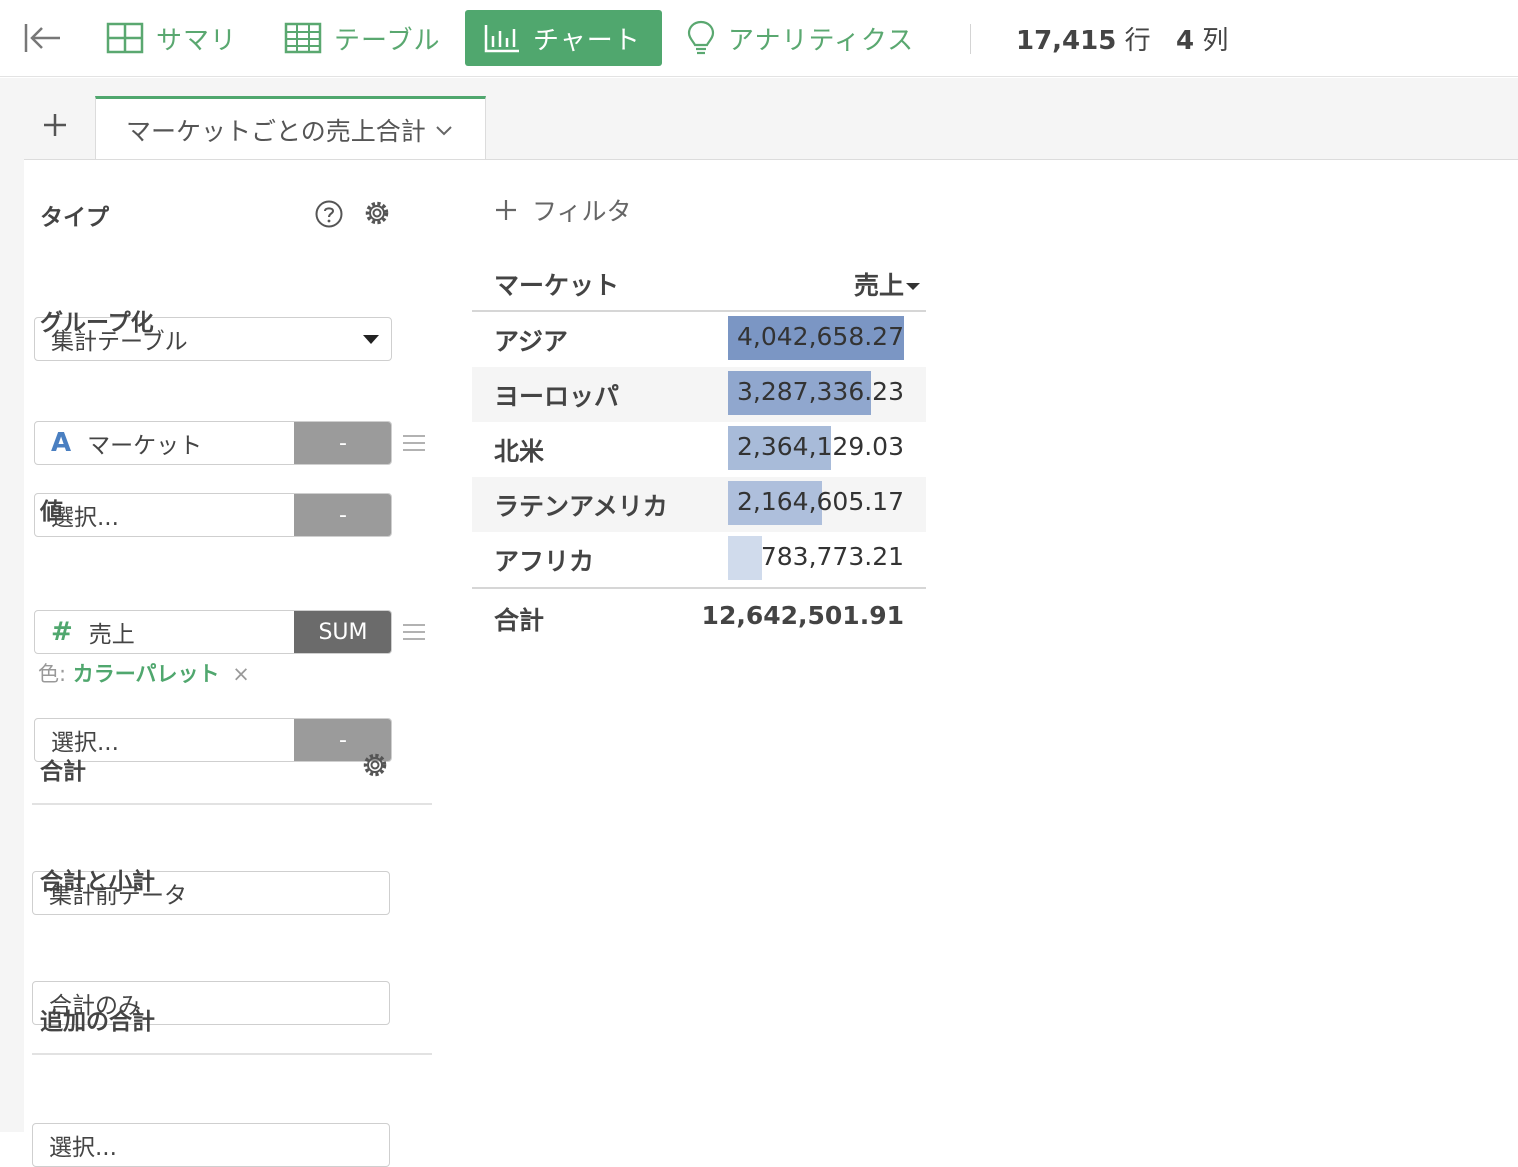 The width and height of the screenshot is (1518, 1167). What do you see at coordinates (1215, 41) in the screenshot?
I see `column-count-unit: 列` at bounding box center [1215, 41].